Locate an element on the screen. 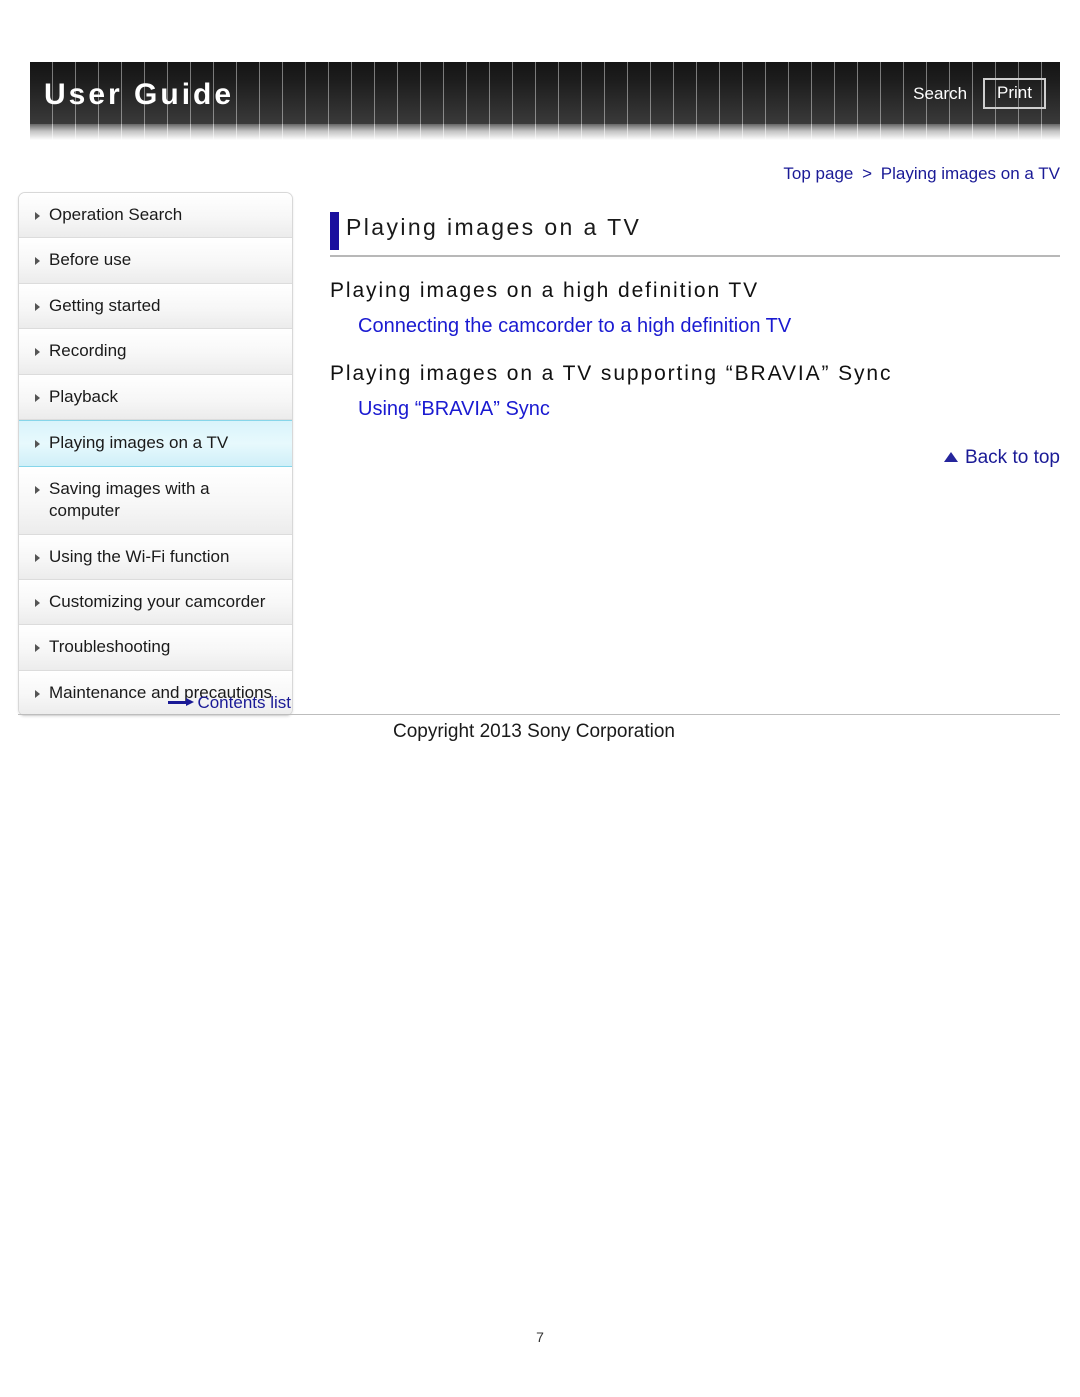 This screenshot has height=1397, width=1080. sidebar-item-getting-started: Getting started is located at coordinates (155, 306).